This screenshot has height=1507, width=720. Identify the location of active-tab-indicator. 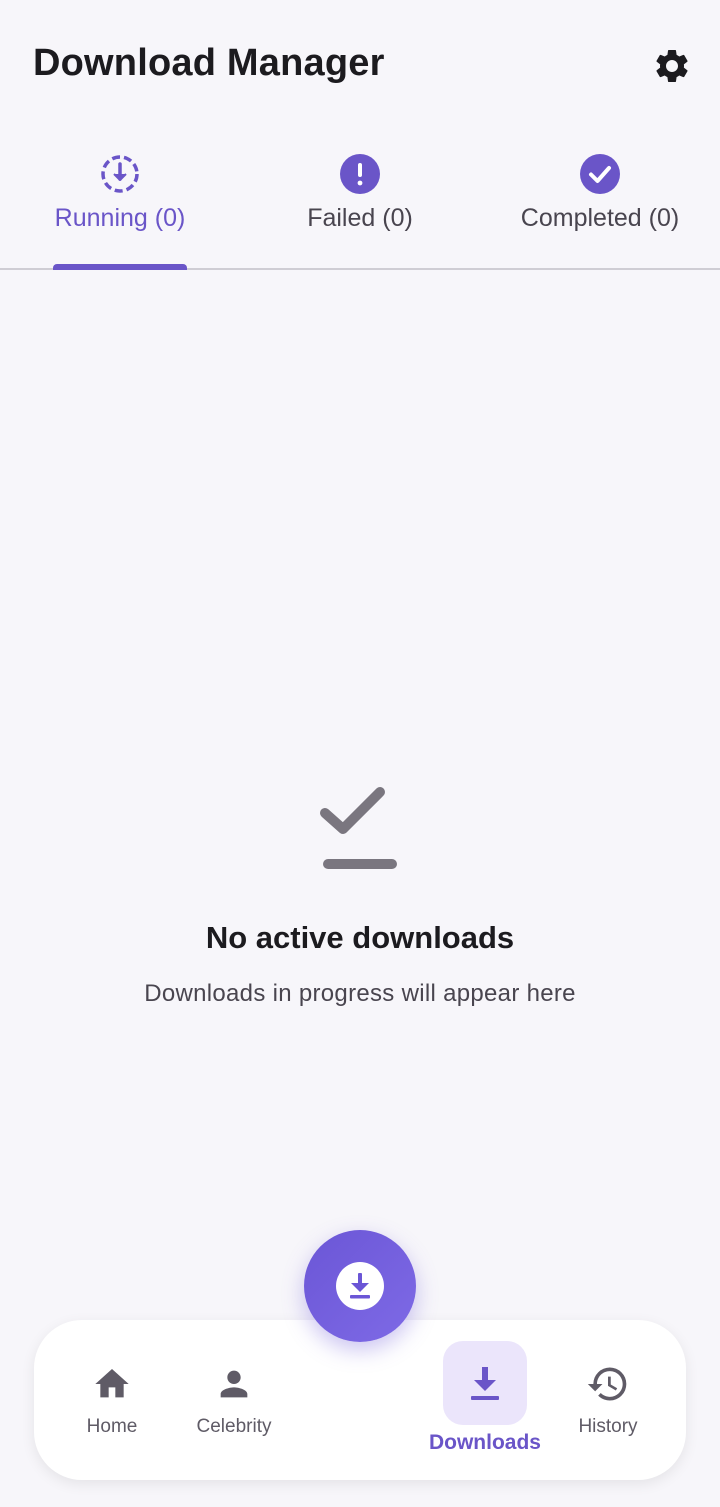
(120, 267).